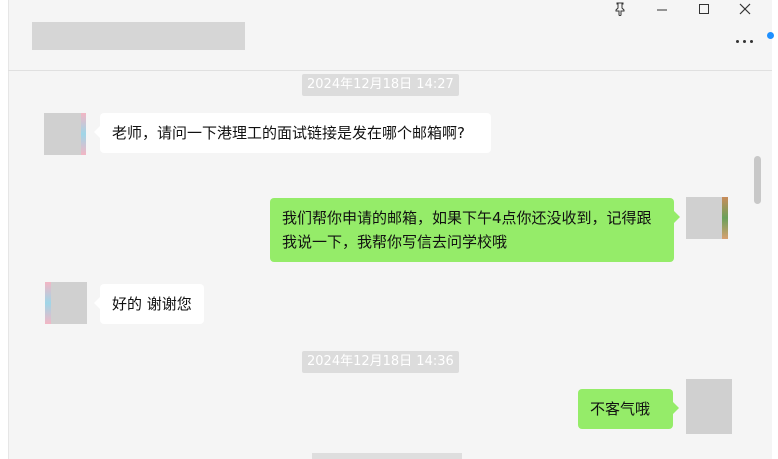 The width and height of the screenshot is (778, 459). I want to click on message-bubble-sent: 不客气哦, so click(628, 409).